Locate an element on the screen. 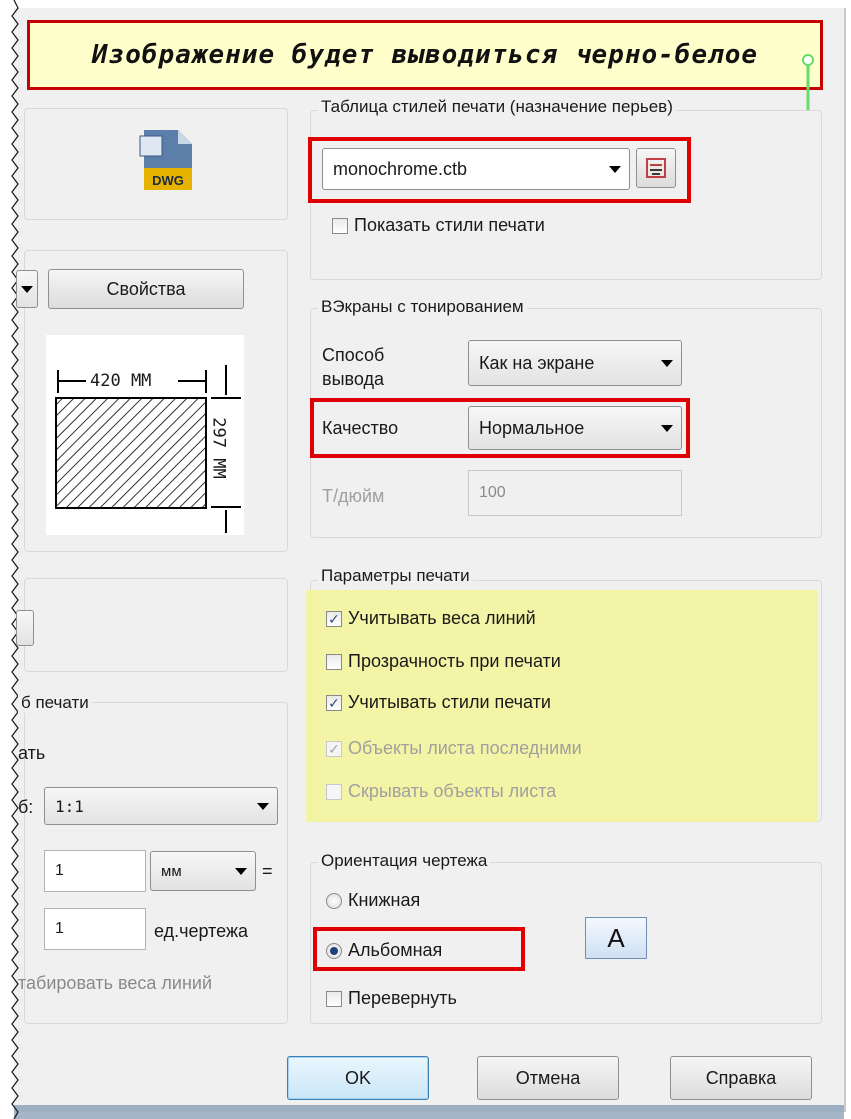 The image size is (851, 1119). portrait-label: Книжная is located at coordinates (384, 900).